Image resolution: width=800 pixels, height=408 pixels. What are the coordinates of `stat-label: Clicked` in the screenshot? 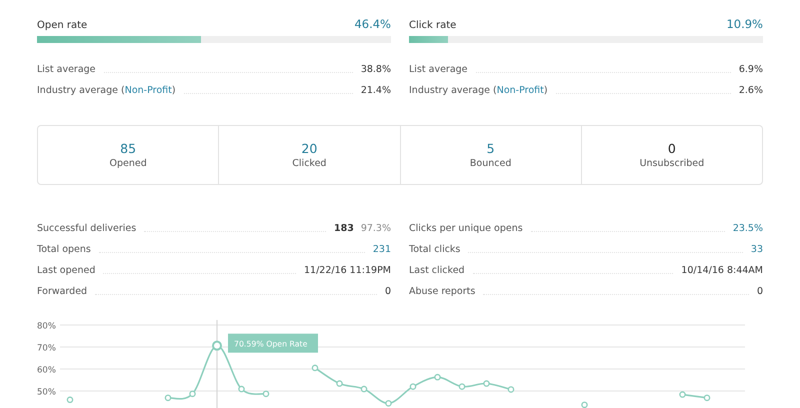 It's located at (309, 163).